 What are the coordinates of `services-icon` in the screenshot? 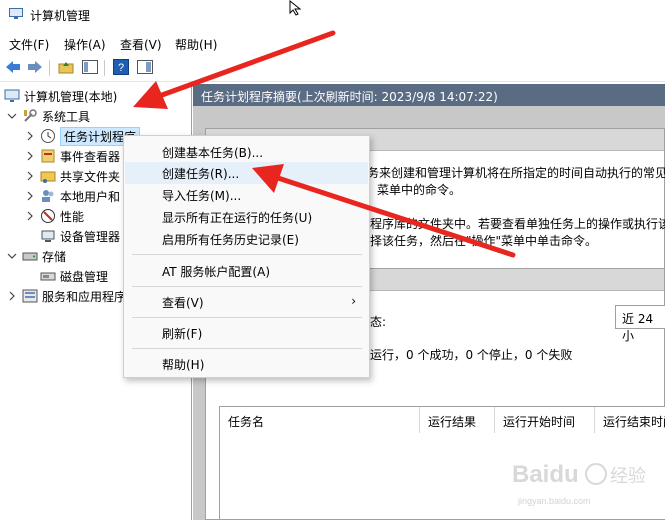 It's located at (30, 296).